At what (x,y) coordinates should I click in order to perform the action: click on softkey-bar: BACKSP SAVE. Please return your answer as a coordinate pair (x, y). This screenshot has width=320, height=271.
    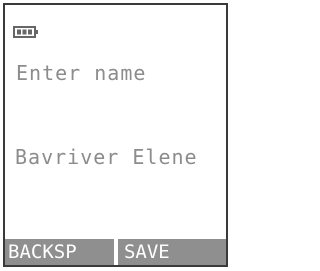
    Looking at the image, I should click on (115, 252).